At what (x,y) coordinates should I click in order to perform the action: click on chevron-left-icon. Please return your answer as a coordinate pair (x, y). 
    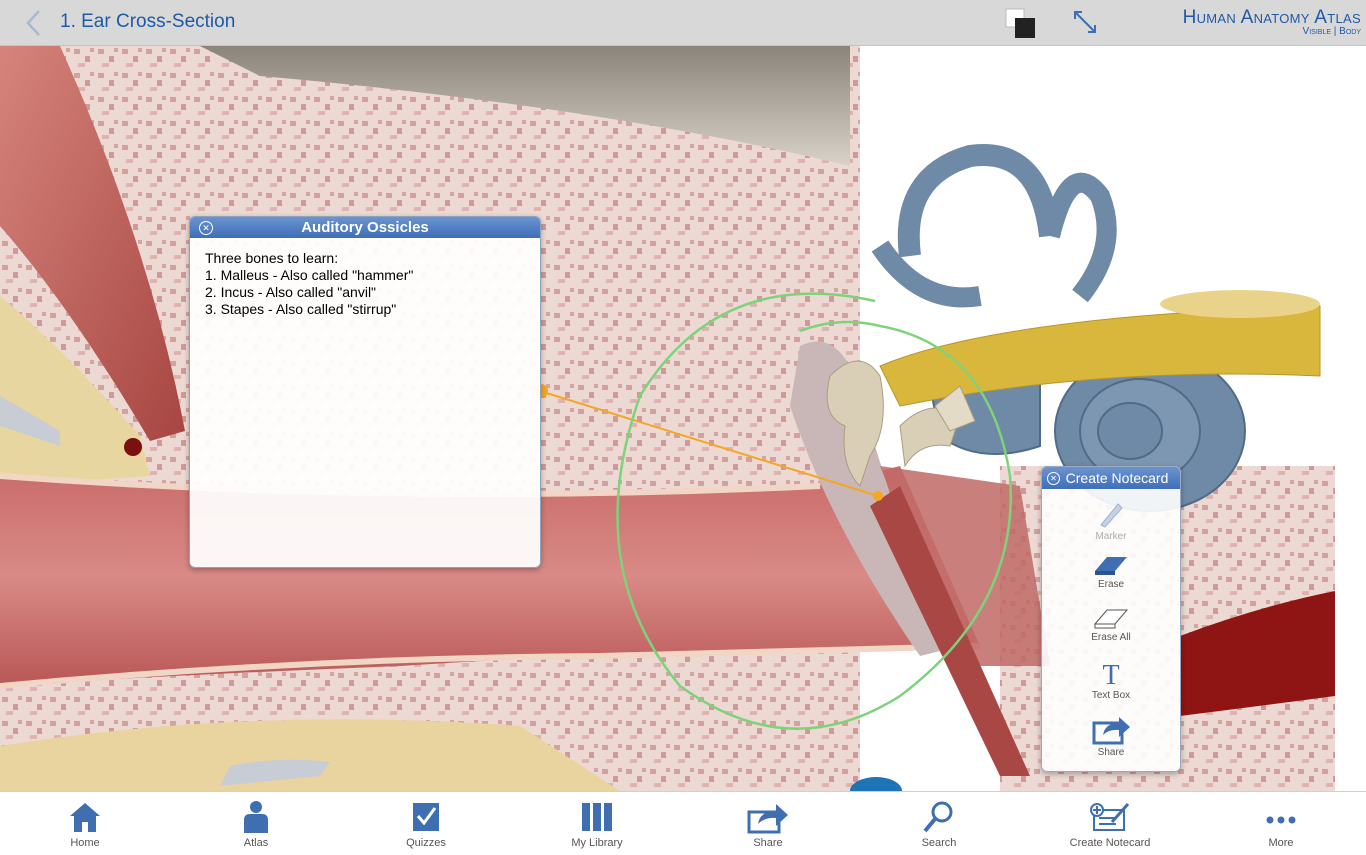
    Looking at the image, I should click on (33, 23).